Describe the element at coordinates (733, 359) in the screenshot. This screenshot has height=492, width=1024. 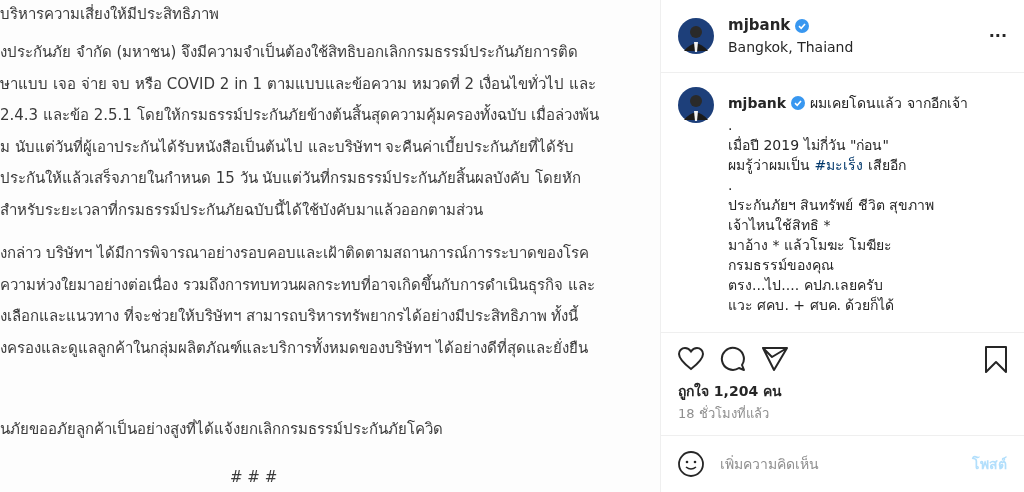
I see `comment-icon` at that location.